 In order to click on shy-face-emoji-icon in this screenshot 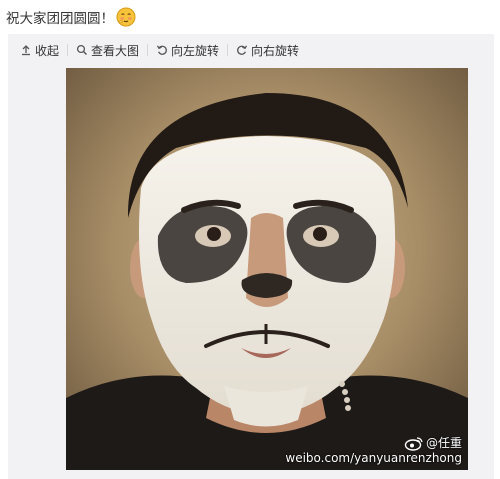, I will do `click(126, 17)`.